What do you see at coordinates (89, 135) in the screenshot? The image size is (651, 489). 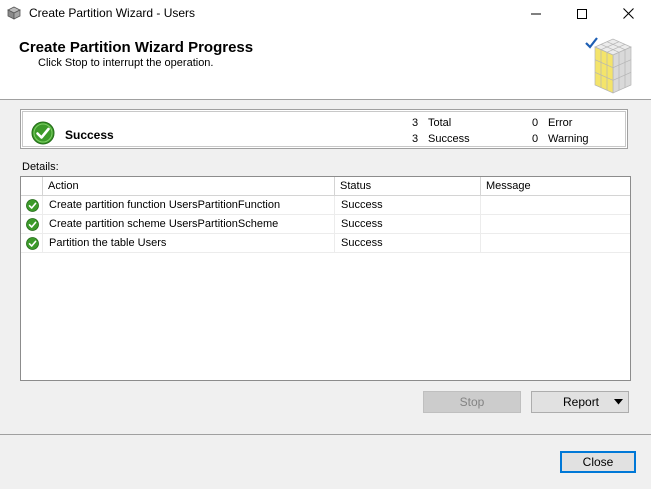 I see `overall-status: Success` at bounding box center [89, 135].